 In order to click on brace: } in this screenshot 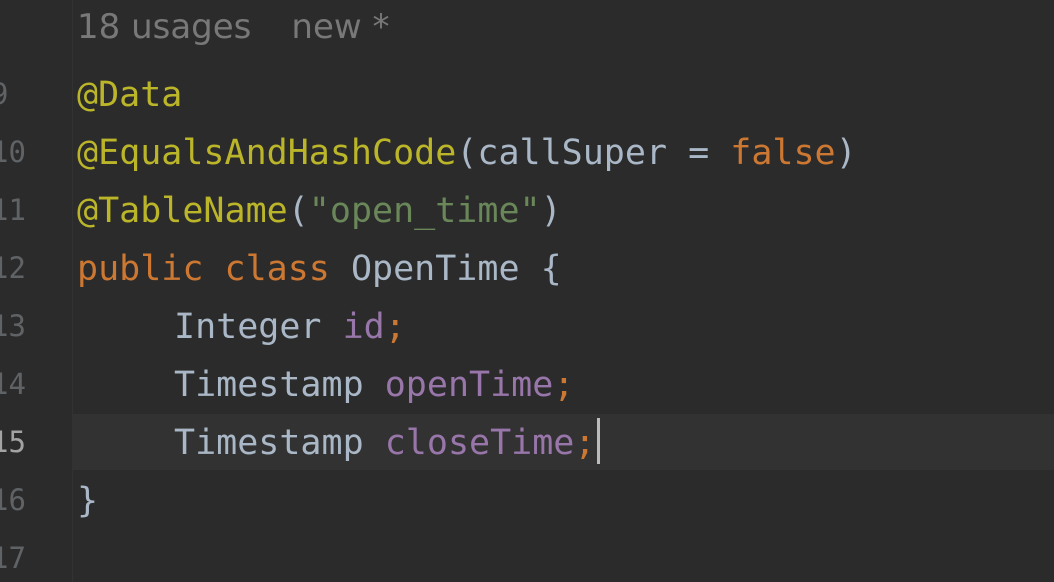, I will do `click(88, 501)`.